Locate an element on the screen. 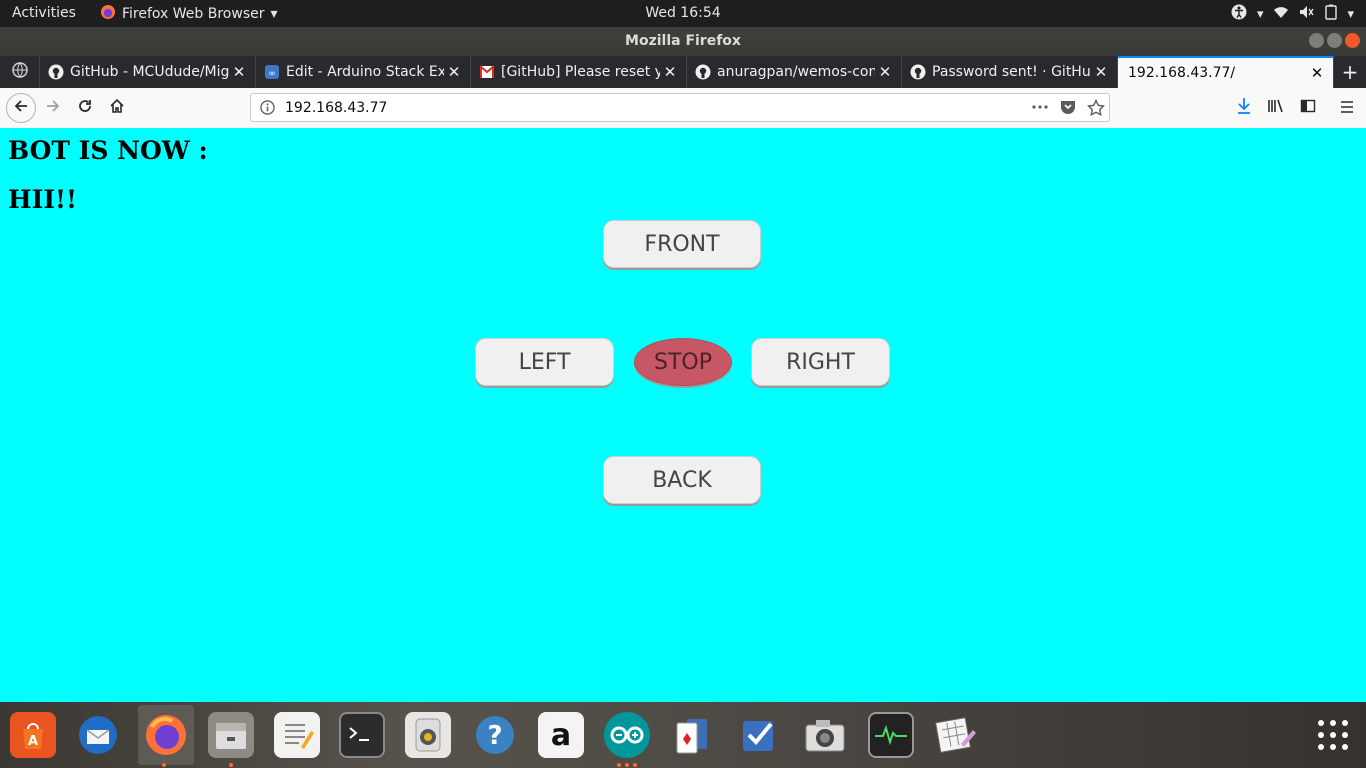 This screenshot has height=768, width=1366. tab-arduino-stack-exchange: ∞ Edit - Arduino Stack Exc ✕ is located at coordinates (363, 72).